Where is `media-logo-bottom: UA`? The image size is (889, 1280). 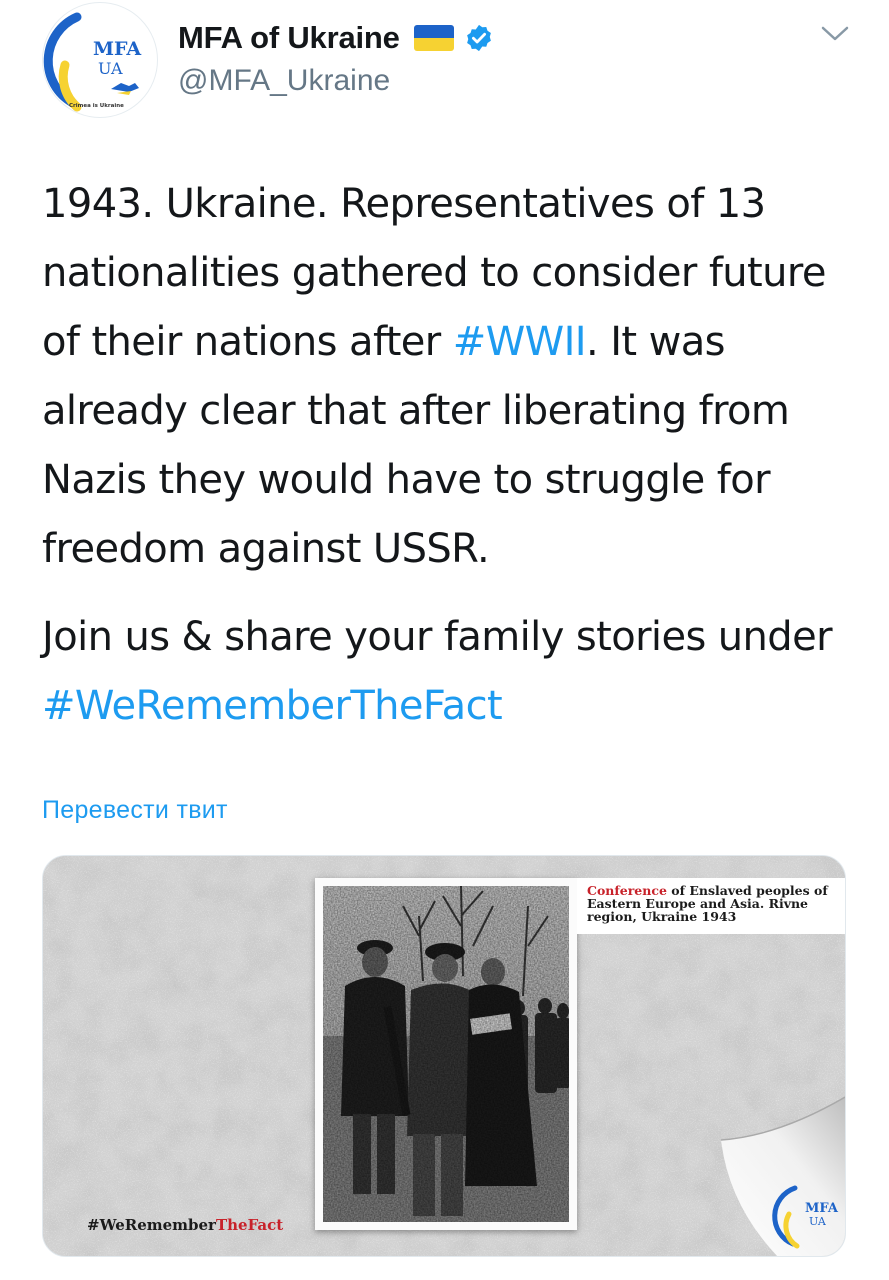 media-logo-bottom: UA is located at coordinates (818, 1221).